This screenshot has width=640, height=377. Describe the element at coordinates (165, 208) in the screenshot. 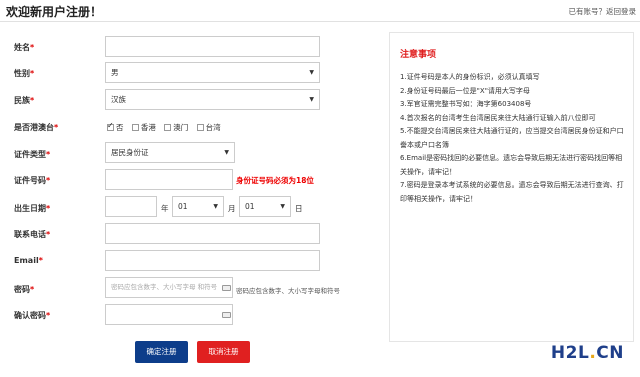

I see `year-unit: 年` at that location.